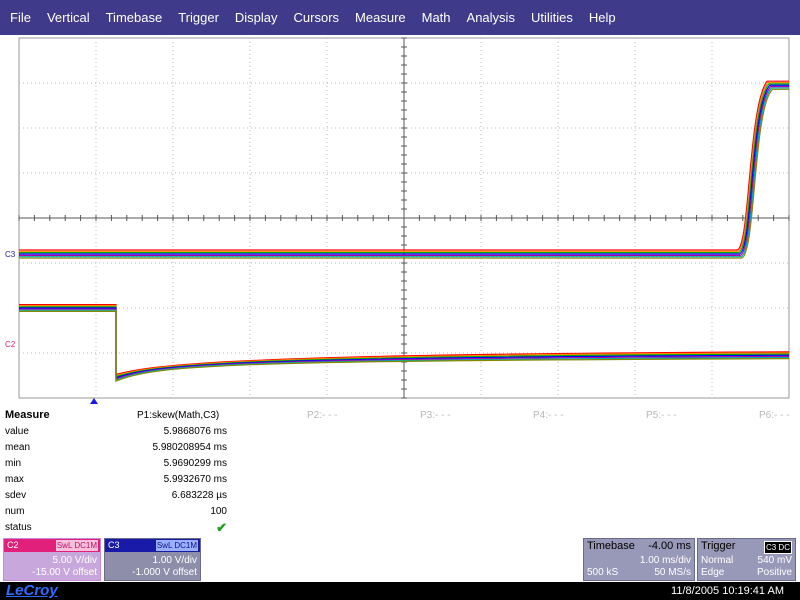 The width and height of the screenshot is (800, 600). What do you see at coordinates (15, 511) in the screenshot?
I see `row-label-num: num` at bounding box center [15, 511].